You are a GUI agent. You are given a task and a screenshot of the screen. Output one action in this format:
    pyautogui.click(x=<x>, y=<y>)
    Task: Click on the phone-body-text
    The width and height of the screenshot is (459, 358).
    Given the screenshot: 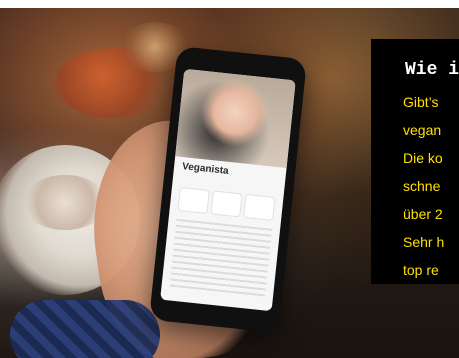 What is the action you would take?
    pyautogui.click(x=221, y=259)
    